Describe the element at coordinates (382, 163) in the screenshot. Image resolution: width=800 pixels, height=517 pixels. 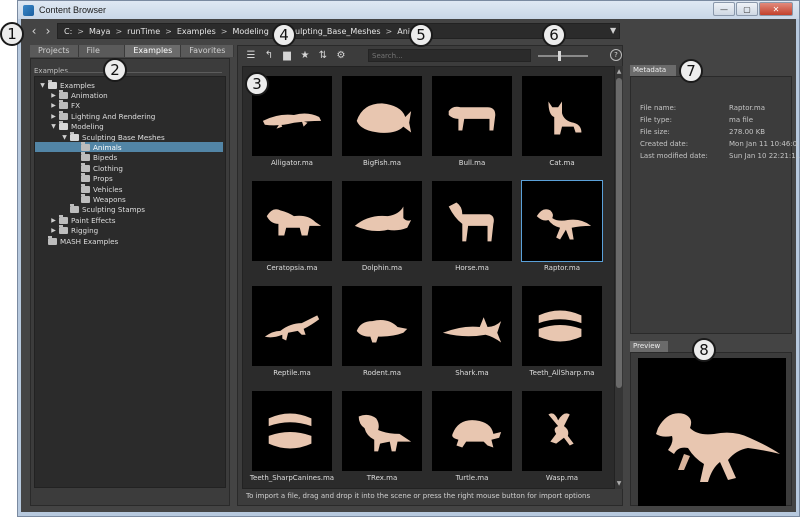
I see `file-name-label: BigFish.ma` at that location.